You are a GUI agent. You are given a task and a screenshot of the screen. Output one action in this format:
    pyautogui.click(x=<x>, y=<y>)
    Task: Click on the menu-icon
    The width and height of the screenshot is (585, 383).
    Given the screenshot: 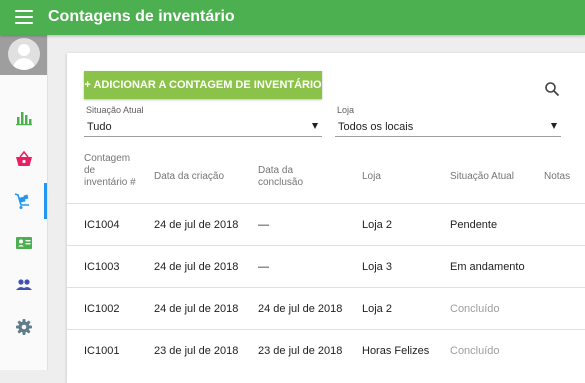 What is the action you would take?
    pyautogui.click(x=24, y=17)
    